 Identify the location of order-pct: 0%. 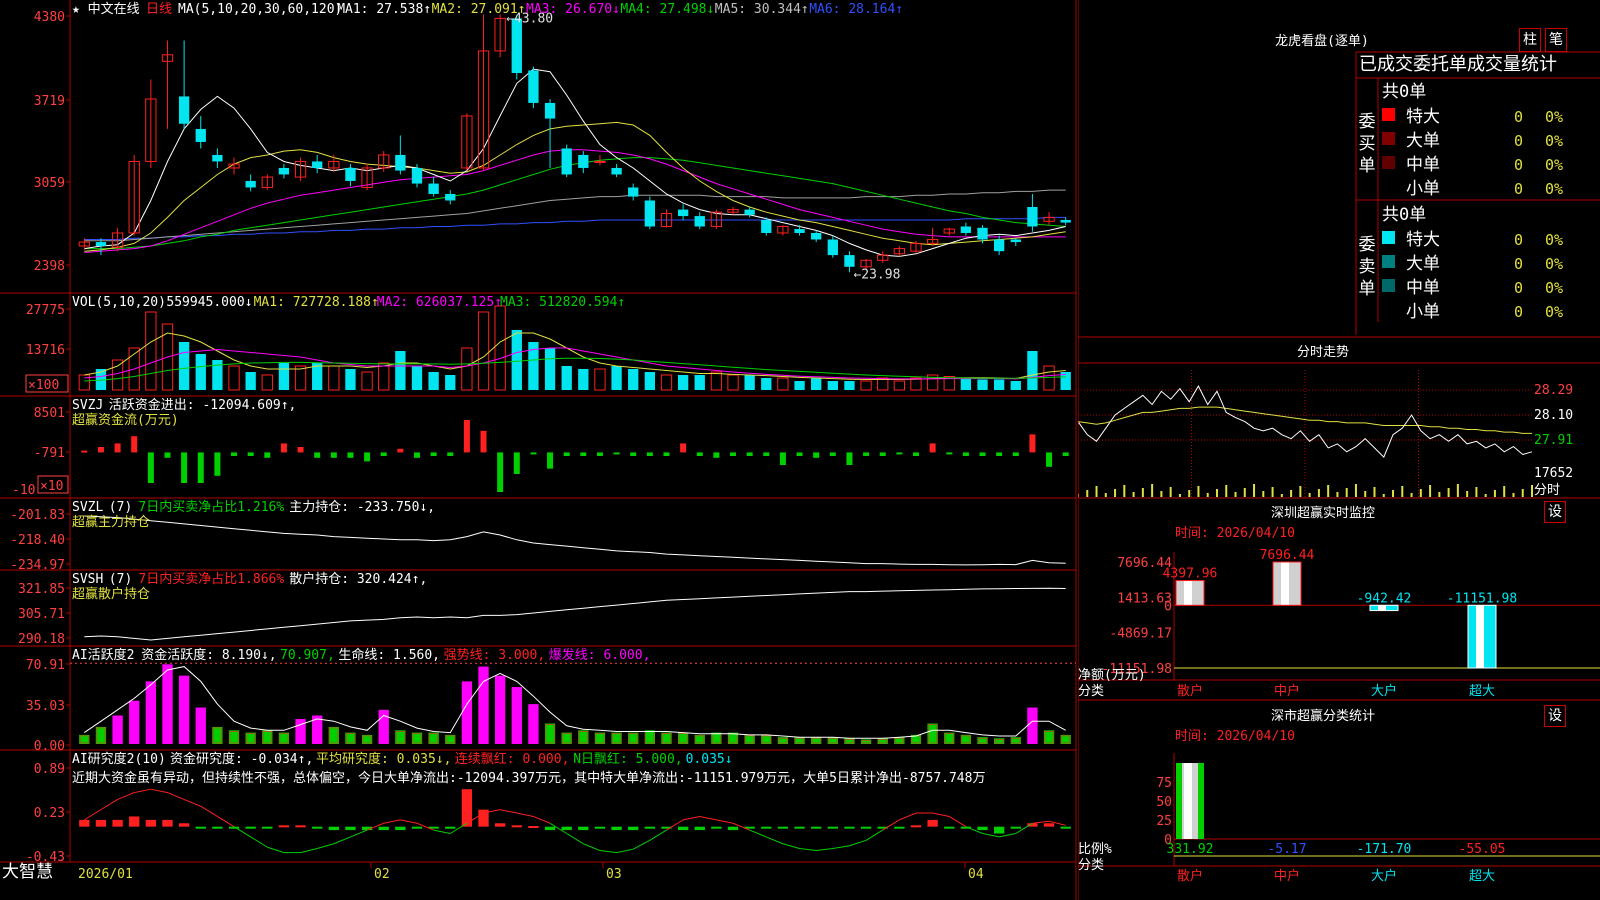
(1554, 189).